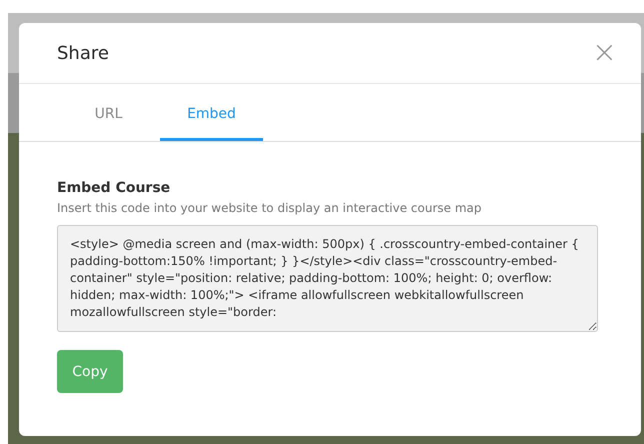  What do you see at coordinates (90, 371) in the screenshot?
I see `copy-button: Copy` at bounding box center [90, 371].